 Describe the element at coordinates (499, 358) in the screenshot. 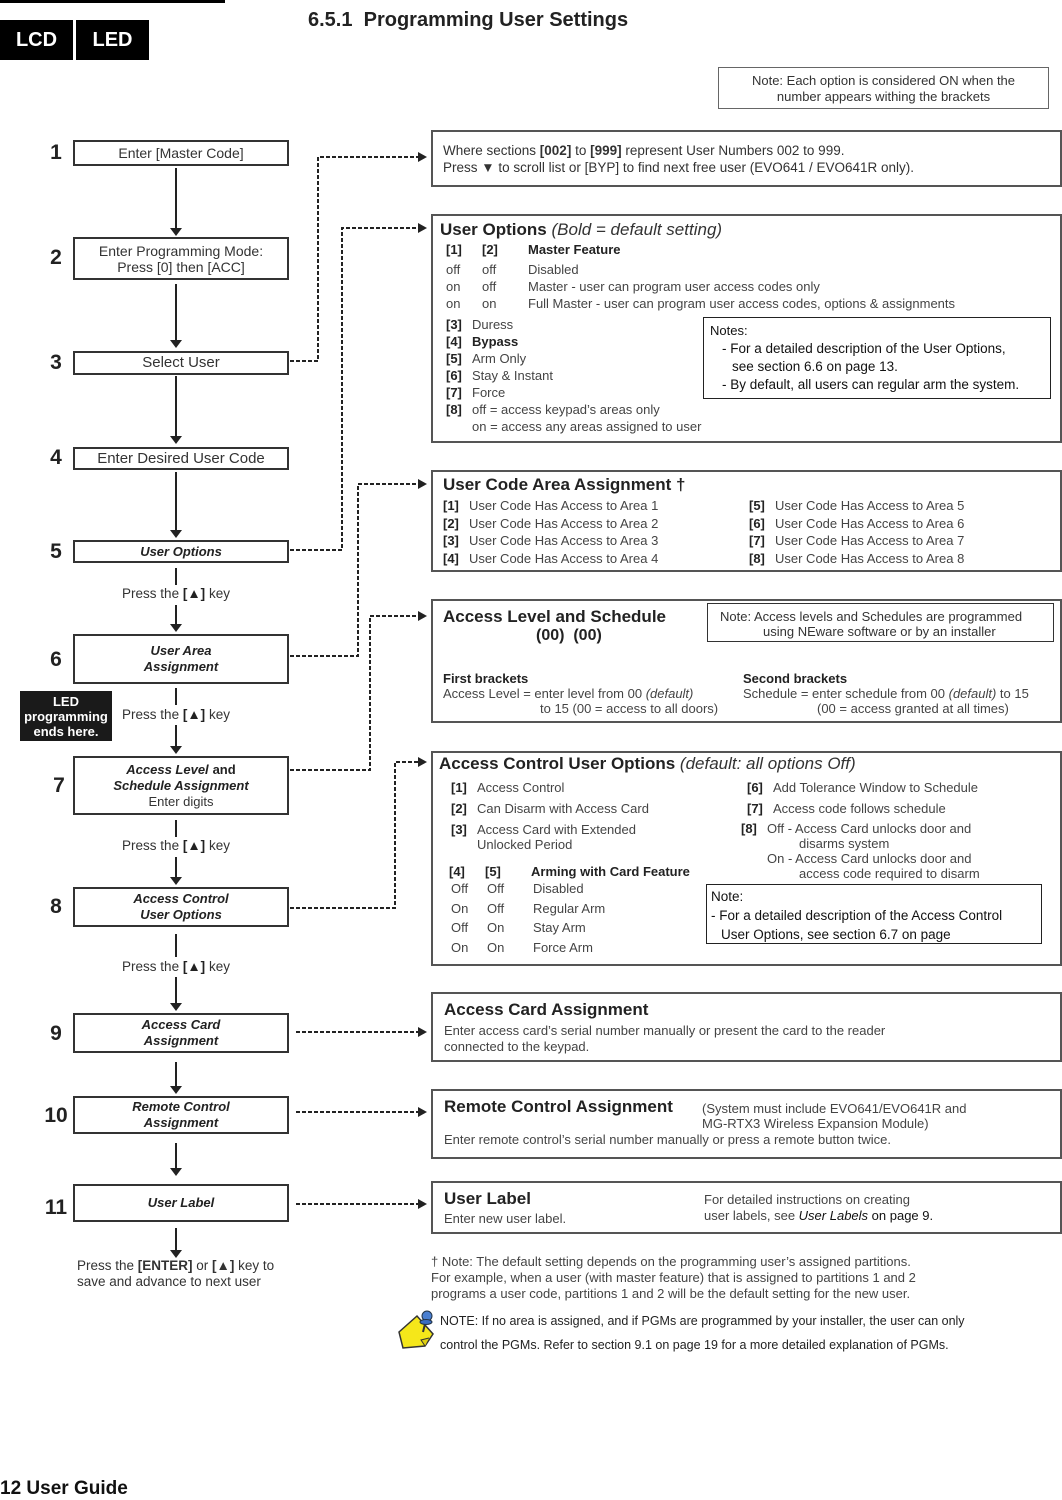

I see `option-label: Arm Only` at that location.